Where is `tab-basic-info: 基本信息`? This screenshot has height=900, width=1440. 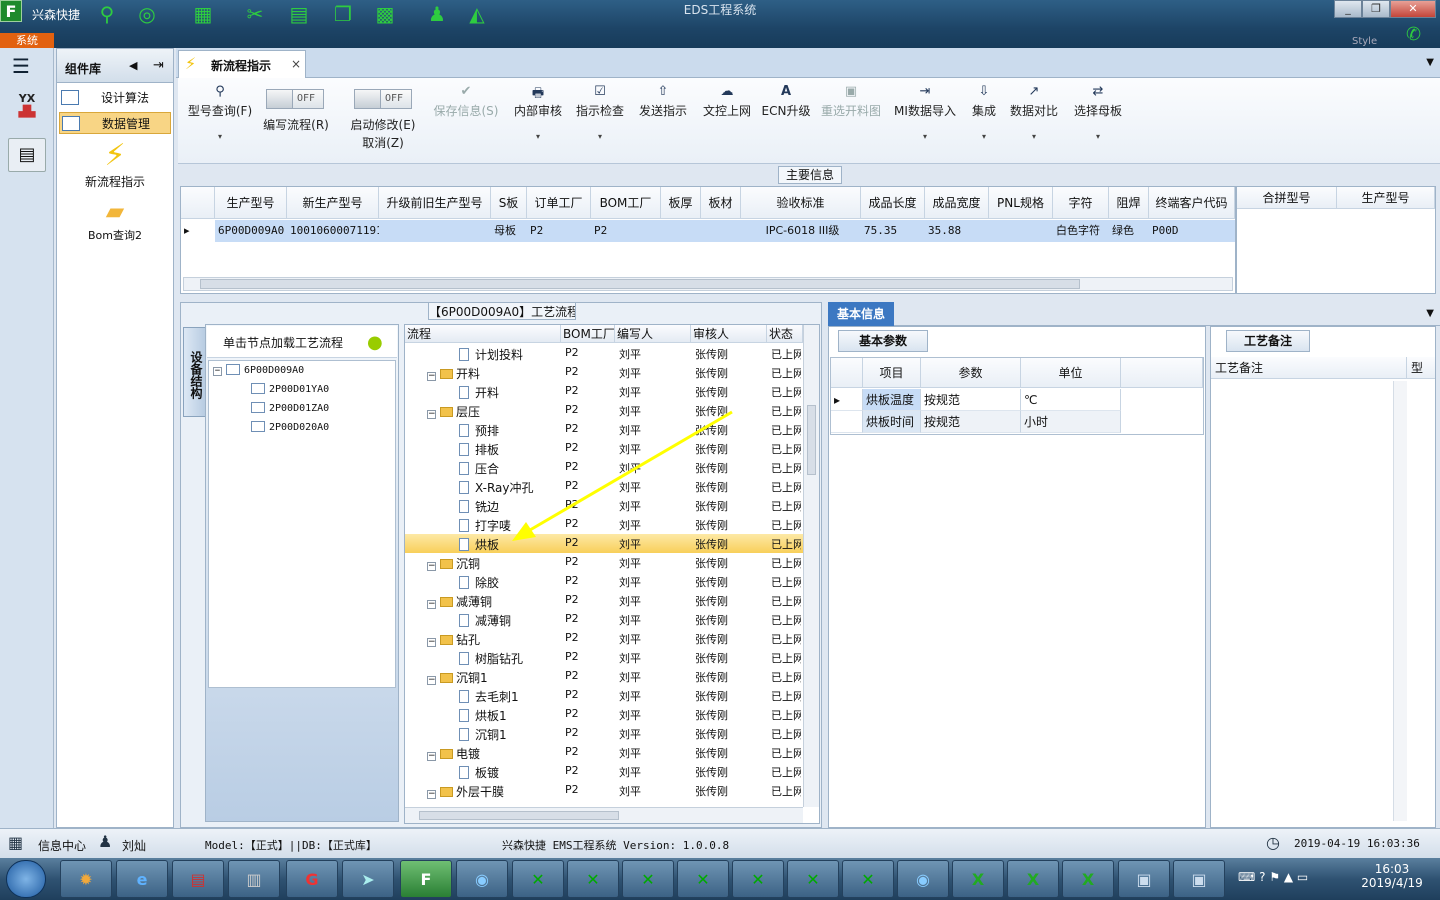 tab-basic-info: 基本信息 is located at coordinates (861, 314).